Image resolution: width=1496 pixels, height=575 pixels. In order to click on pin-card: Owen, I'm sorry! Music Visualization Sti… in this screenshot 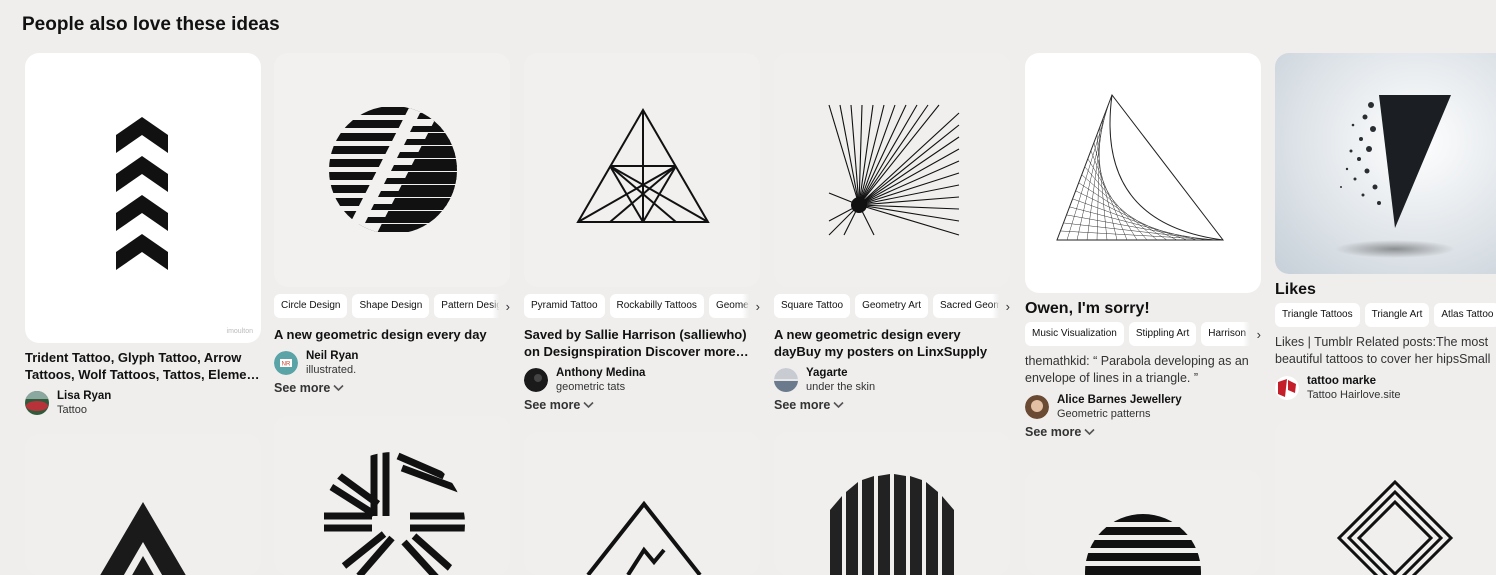, I will do `click(1143, 246)`.